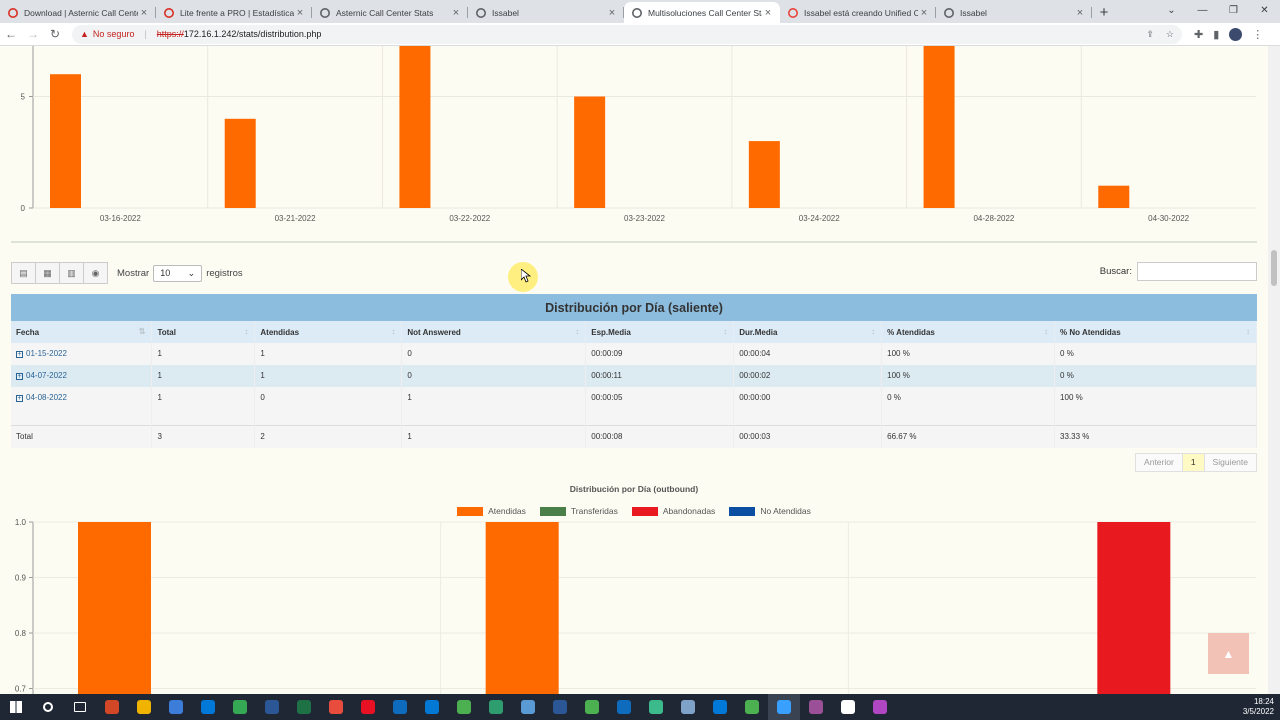  Describe the element at coordinates (1258, 707) in the screenshot. I see `system-clock: 18:24 3/5/2022` at that location.